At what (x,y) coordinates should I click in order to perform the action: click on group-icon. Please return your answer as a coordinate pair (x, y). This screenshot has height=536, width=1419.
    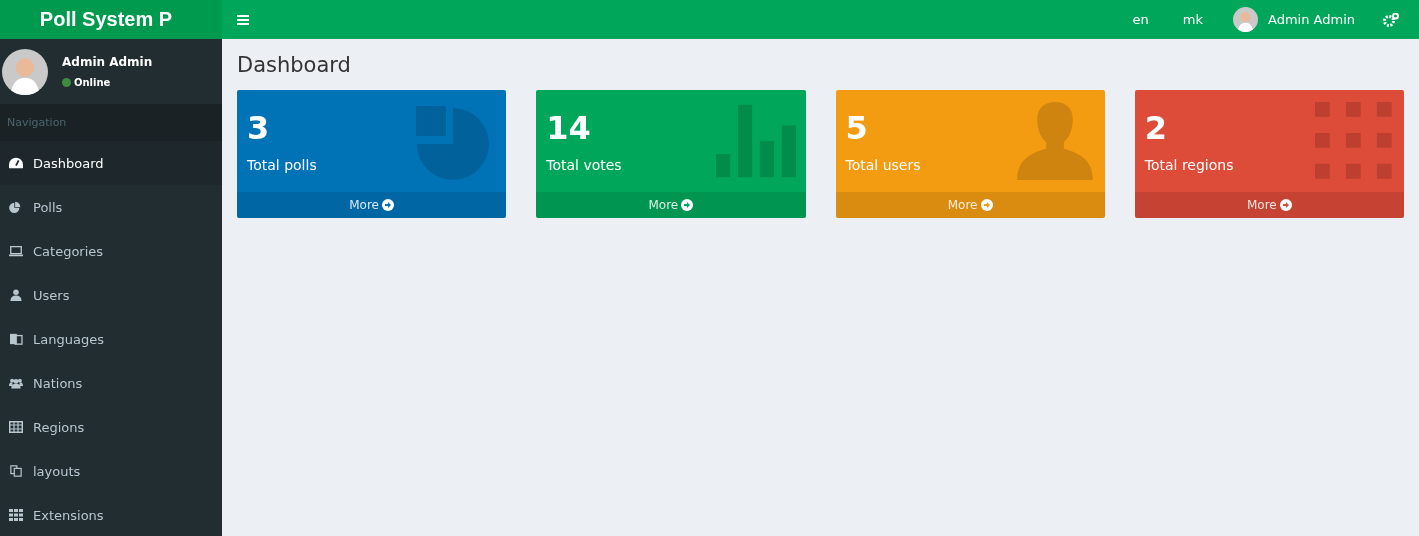
    Looking at the image, I should click on (16, 383).